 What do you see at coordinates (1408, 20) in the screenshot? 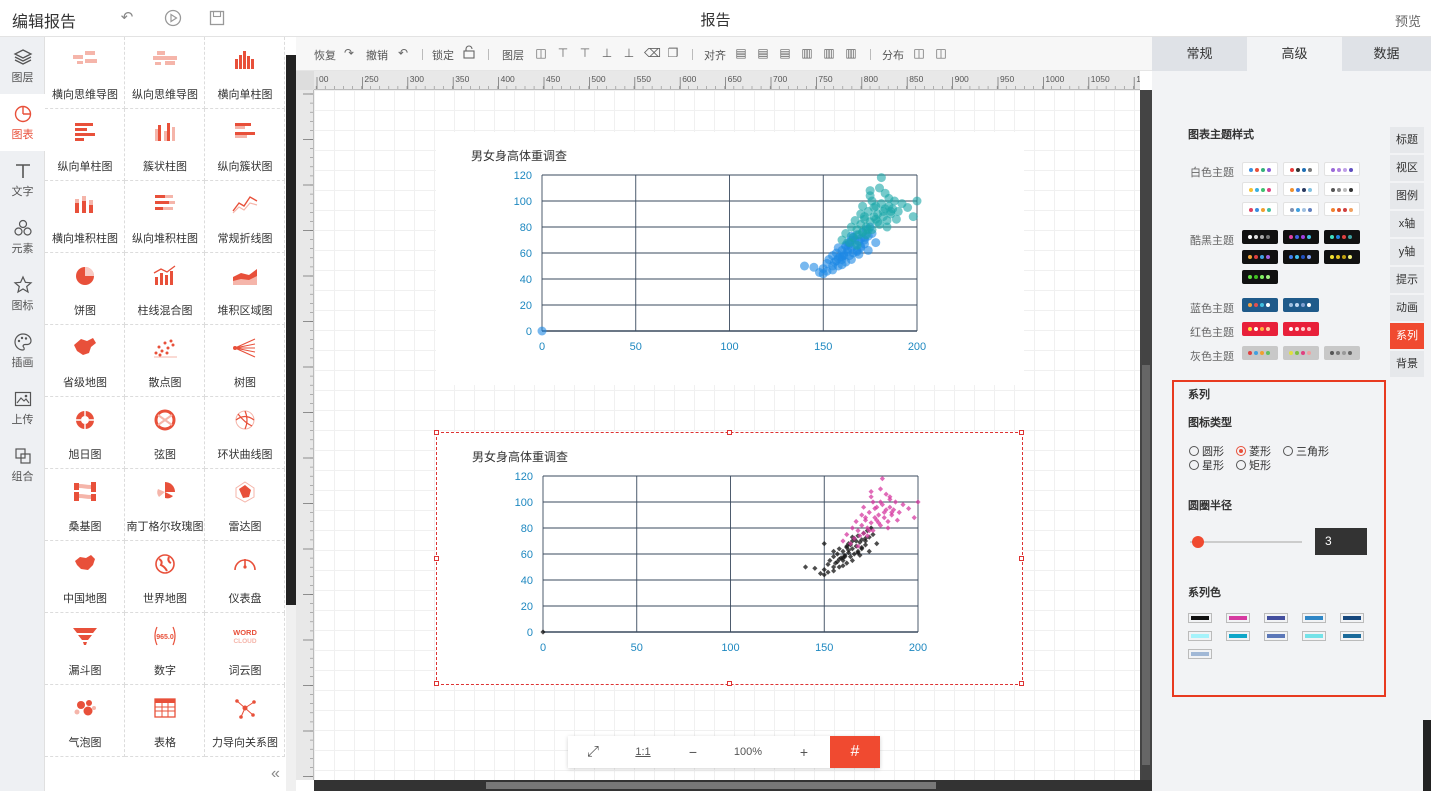
I see `preview-button: 预览` at bounding box center [1408, 20].